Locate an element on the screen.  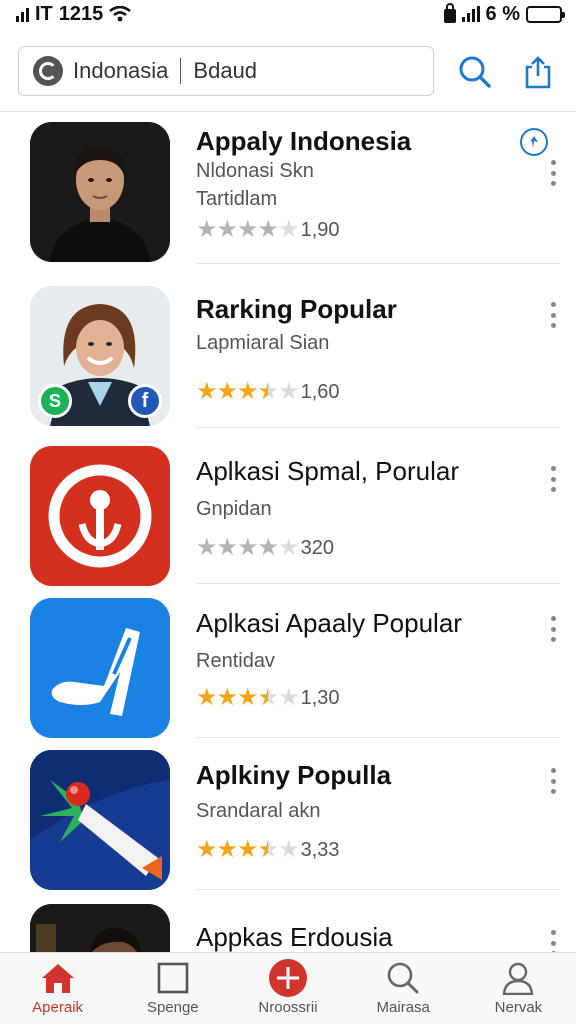
tab-label: Spenge is located at coordinates (172, 1007).